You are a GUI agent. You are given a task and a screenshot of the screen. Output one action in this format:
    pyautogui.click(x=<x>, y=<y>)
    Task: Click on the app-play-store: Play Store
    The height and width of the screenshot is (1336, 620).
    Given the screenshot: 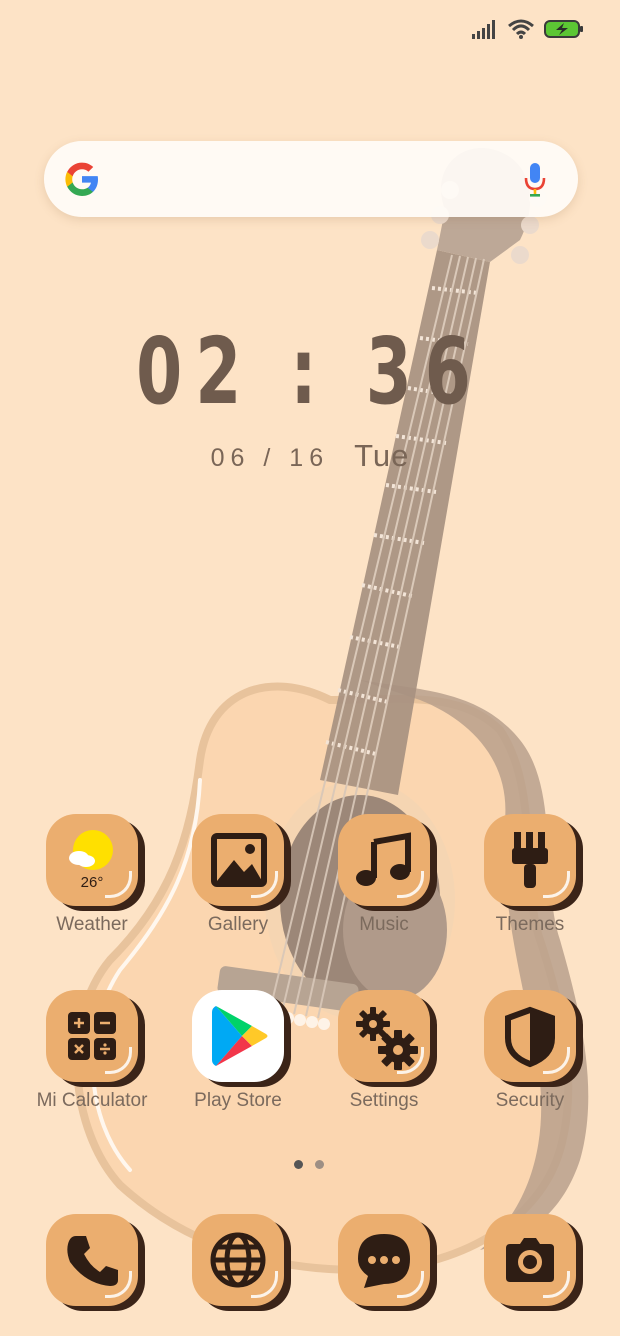 What is the action you would take?
    pyautogui.click(x=238, y=1051)
    